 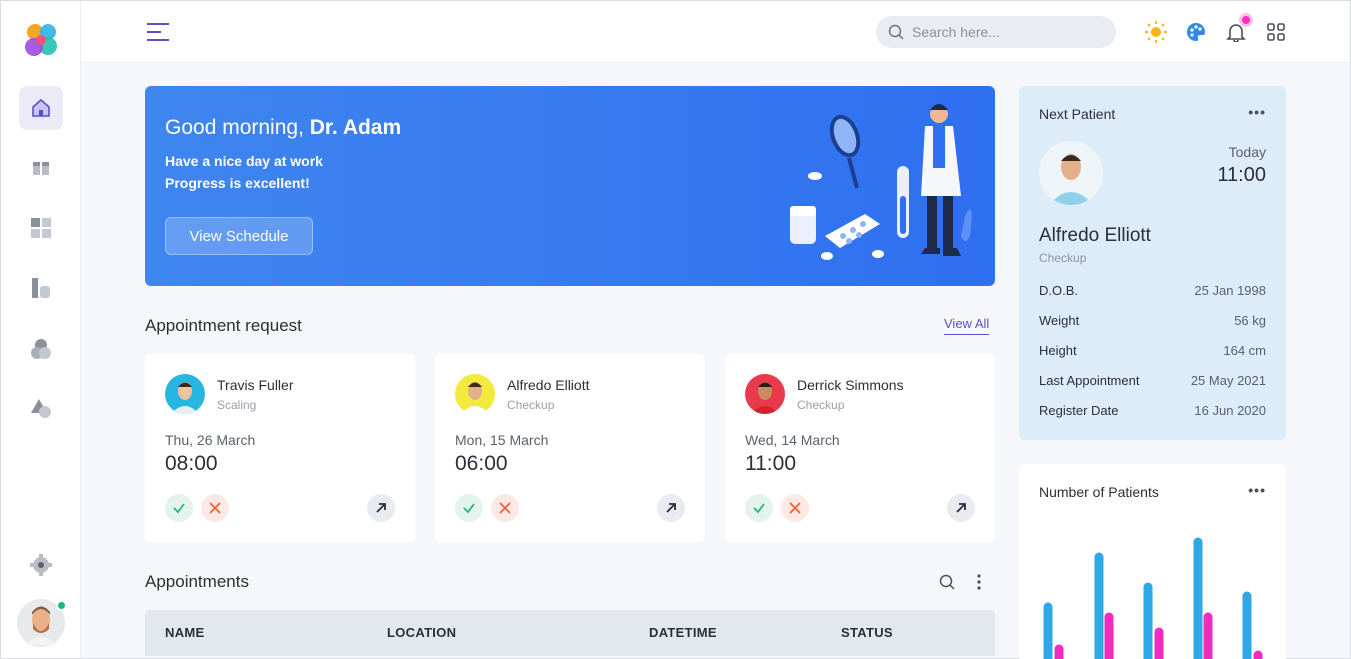 I want to click on nav-home, so click(x=41, y=108).